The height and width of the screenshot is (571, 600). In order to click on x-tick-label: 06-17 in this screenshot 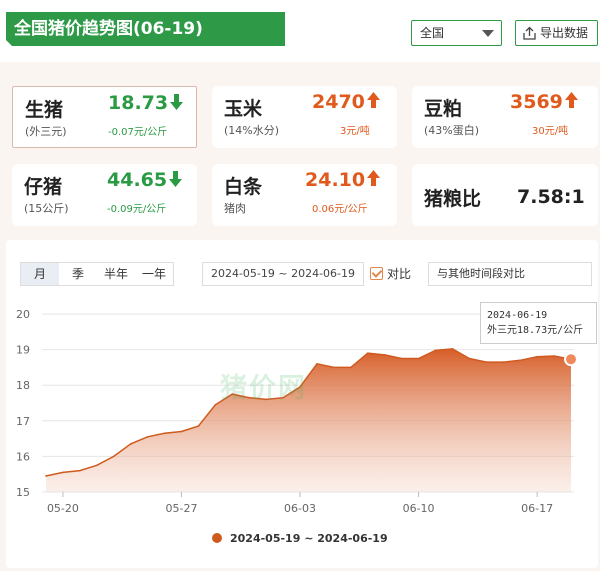, I will do `click(537, 508)`.